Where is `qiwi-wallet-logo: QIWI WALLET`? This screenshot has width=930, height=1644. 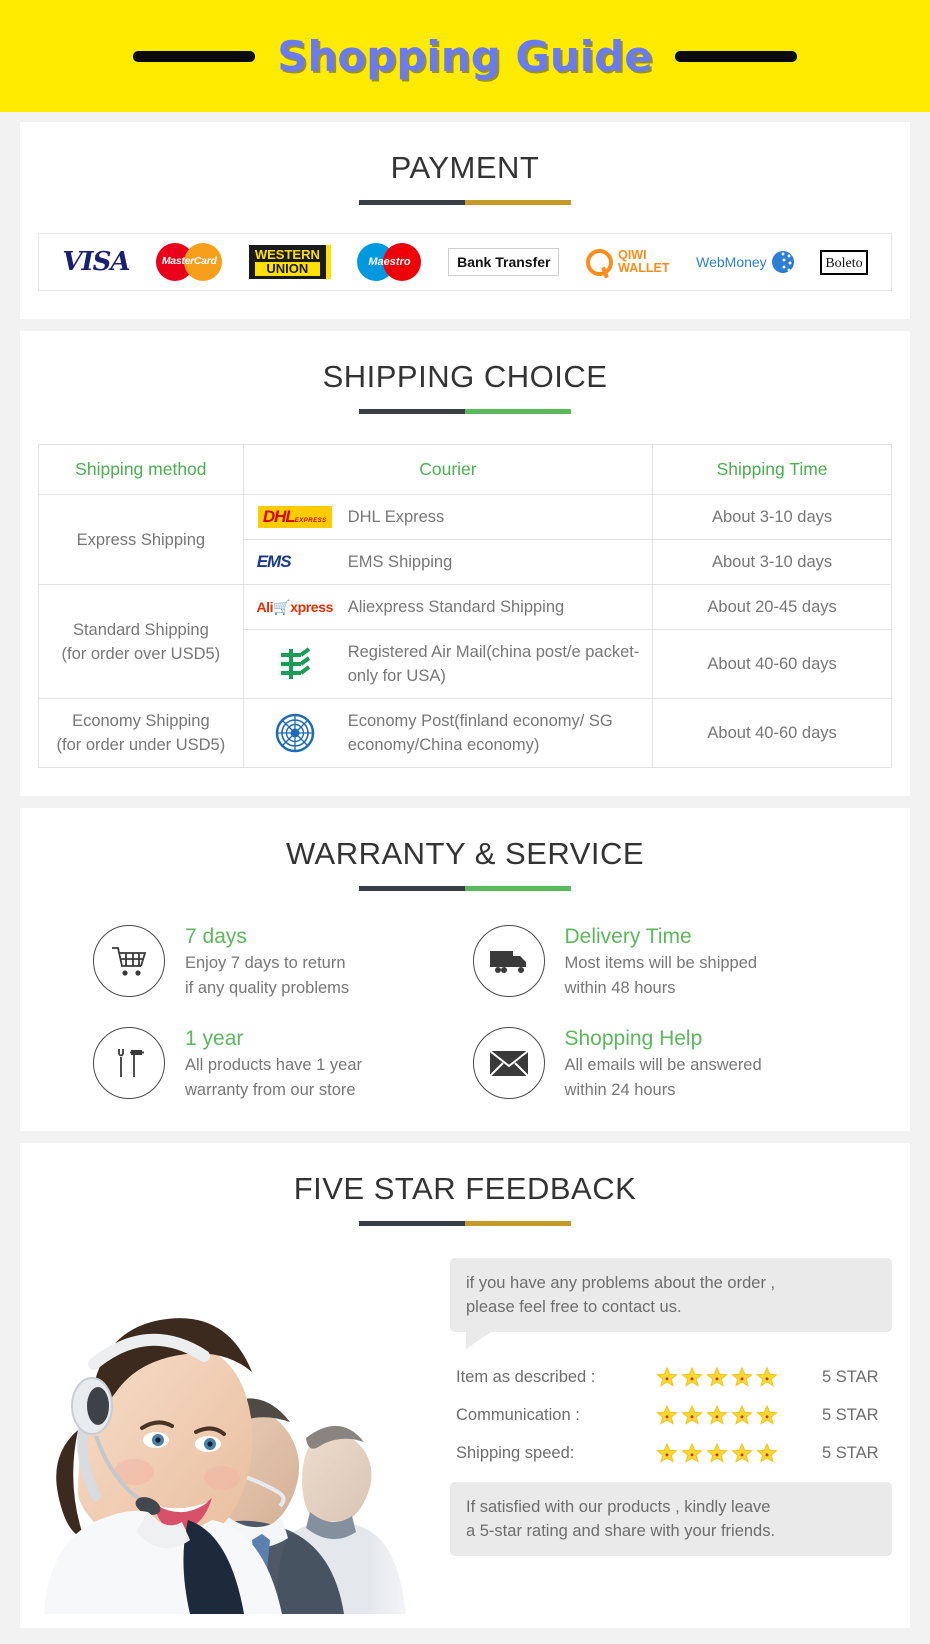 qiwi-wallet-logo: QIWI WALLET is located at coordinates (628, 262).